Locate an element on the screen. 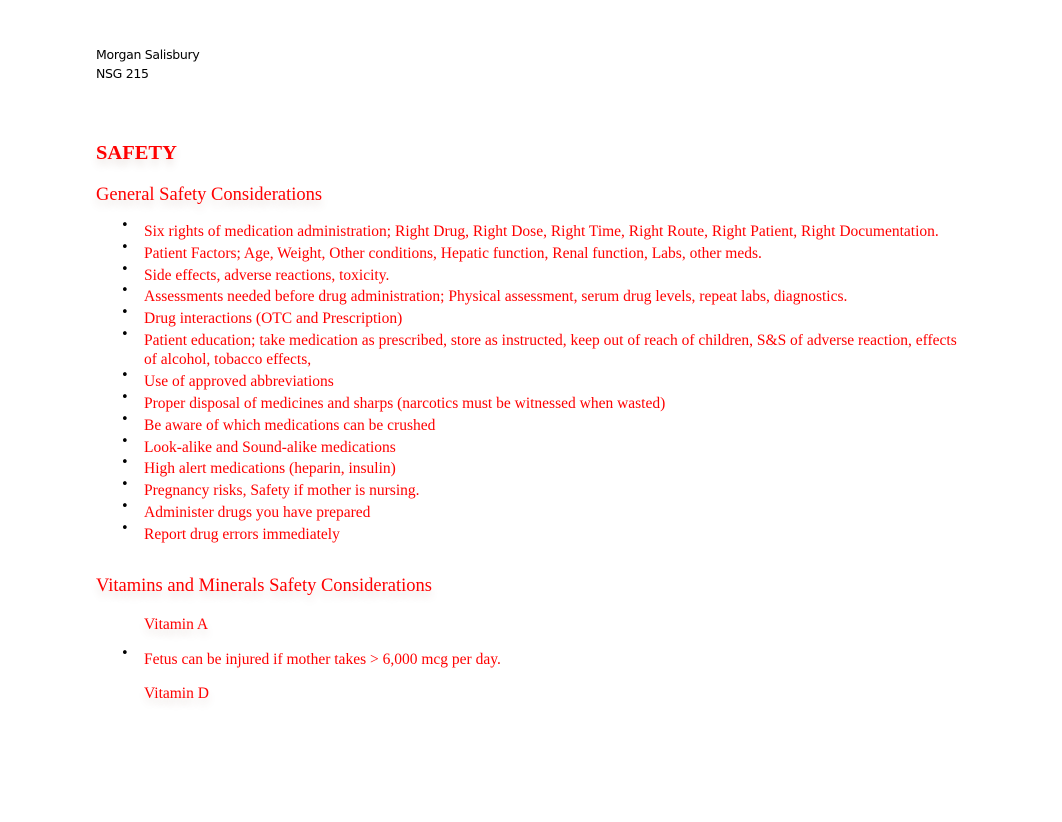 Image resolution: width=1062 pixels, height=822 pixels. list-item-text: Use of approved abbreviations is located at coordinates (239, 382).